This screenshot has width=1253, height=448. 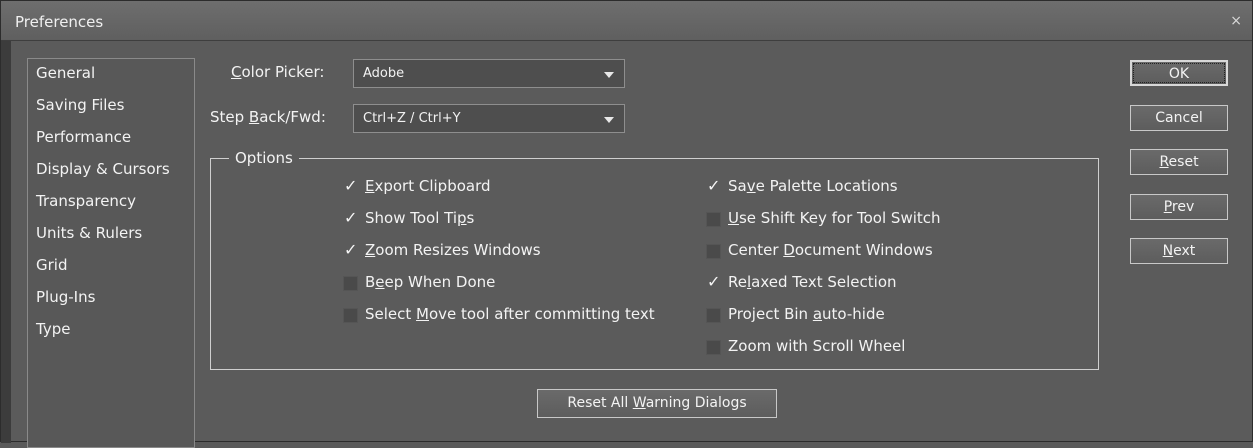 I want to click on checkbox-label: Relaxed Text Selection, so click(x=812, y=282).